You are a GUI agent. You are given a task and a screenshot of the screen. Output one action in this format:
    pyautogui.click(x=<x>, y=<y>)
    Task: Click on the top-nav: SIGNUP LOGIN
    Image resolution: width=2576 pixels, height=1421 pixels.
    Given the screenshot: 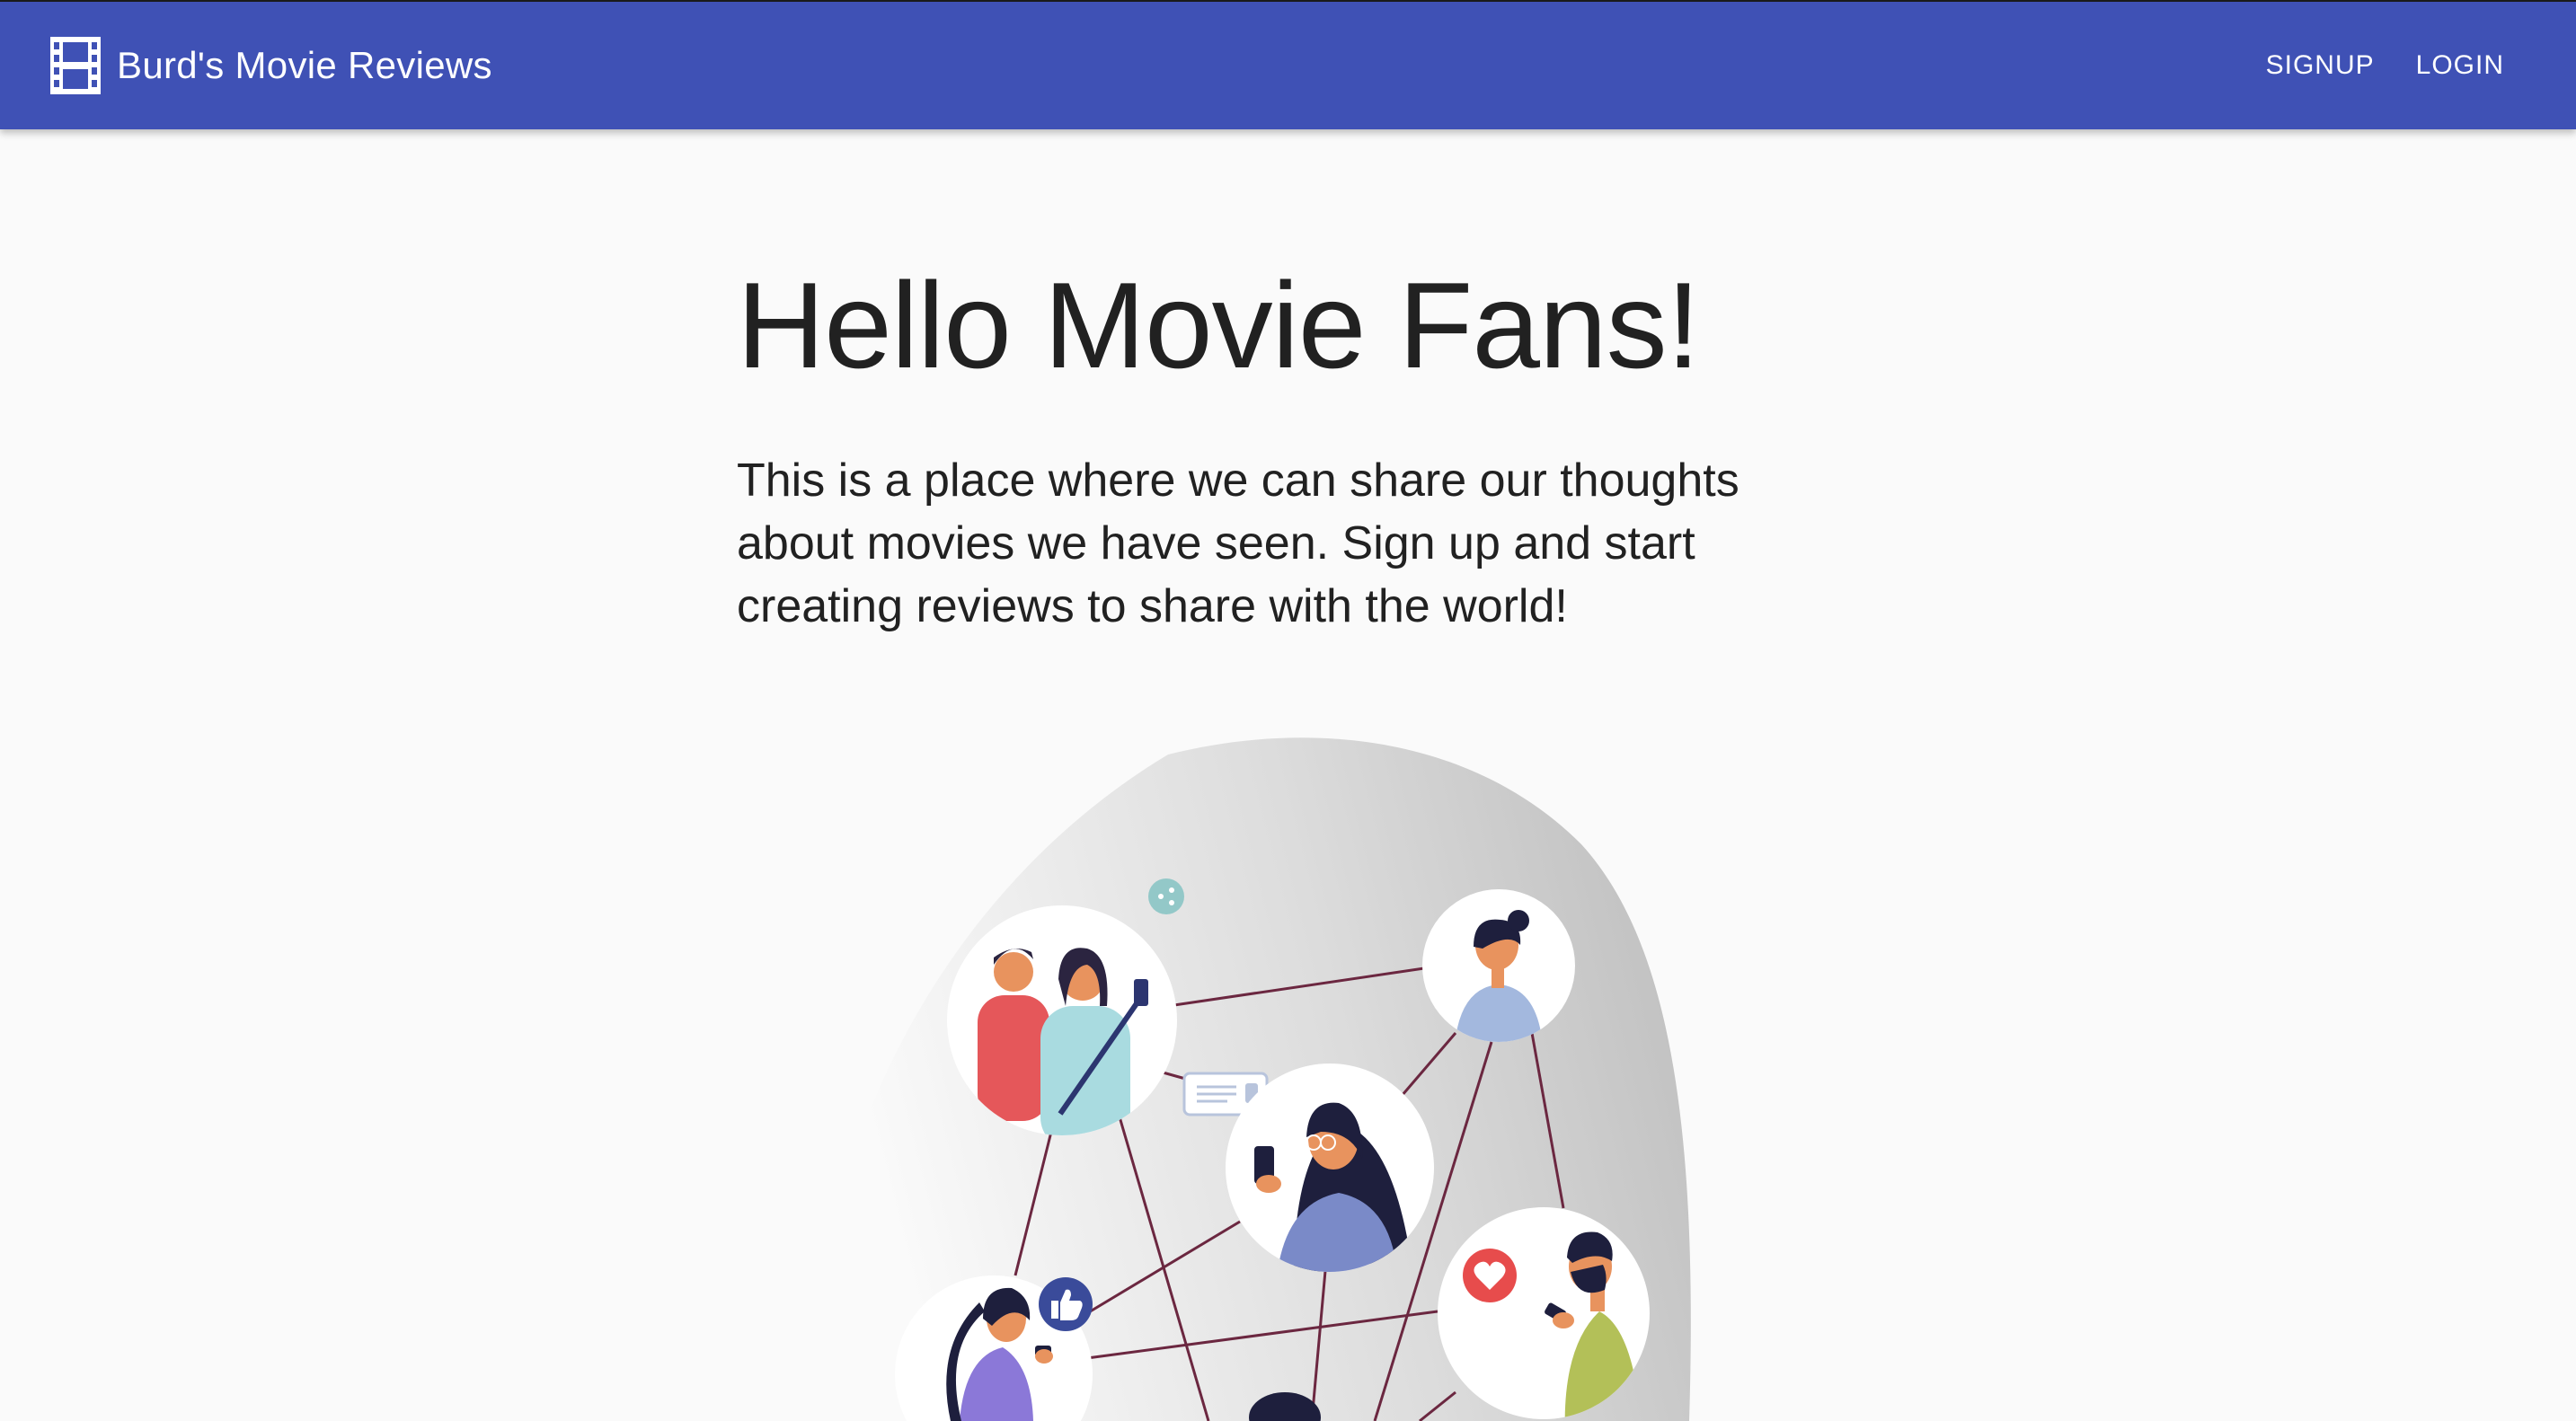 What is the action you would take?
    pyautogui.click(x=2385, y=65)
    